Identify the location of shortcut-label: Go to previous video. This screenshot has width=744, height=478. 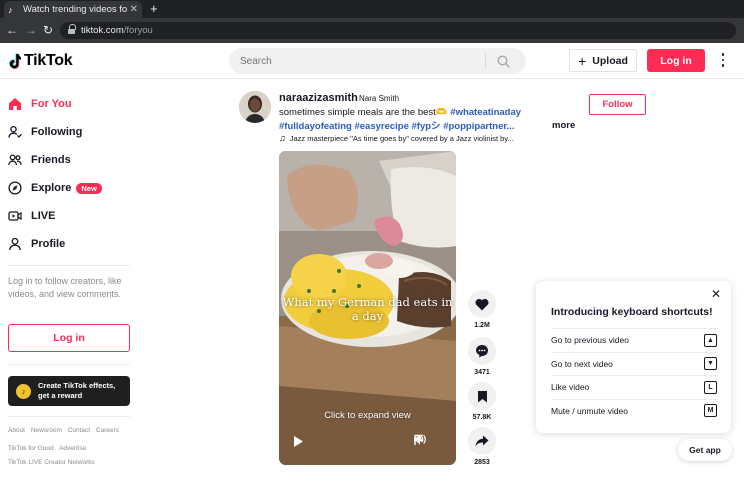
(590, 340).